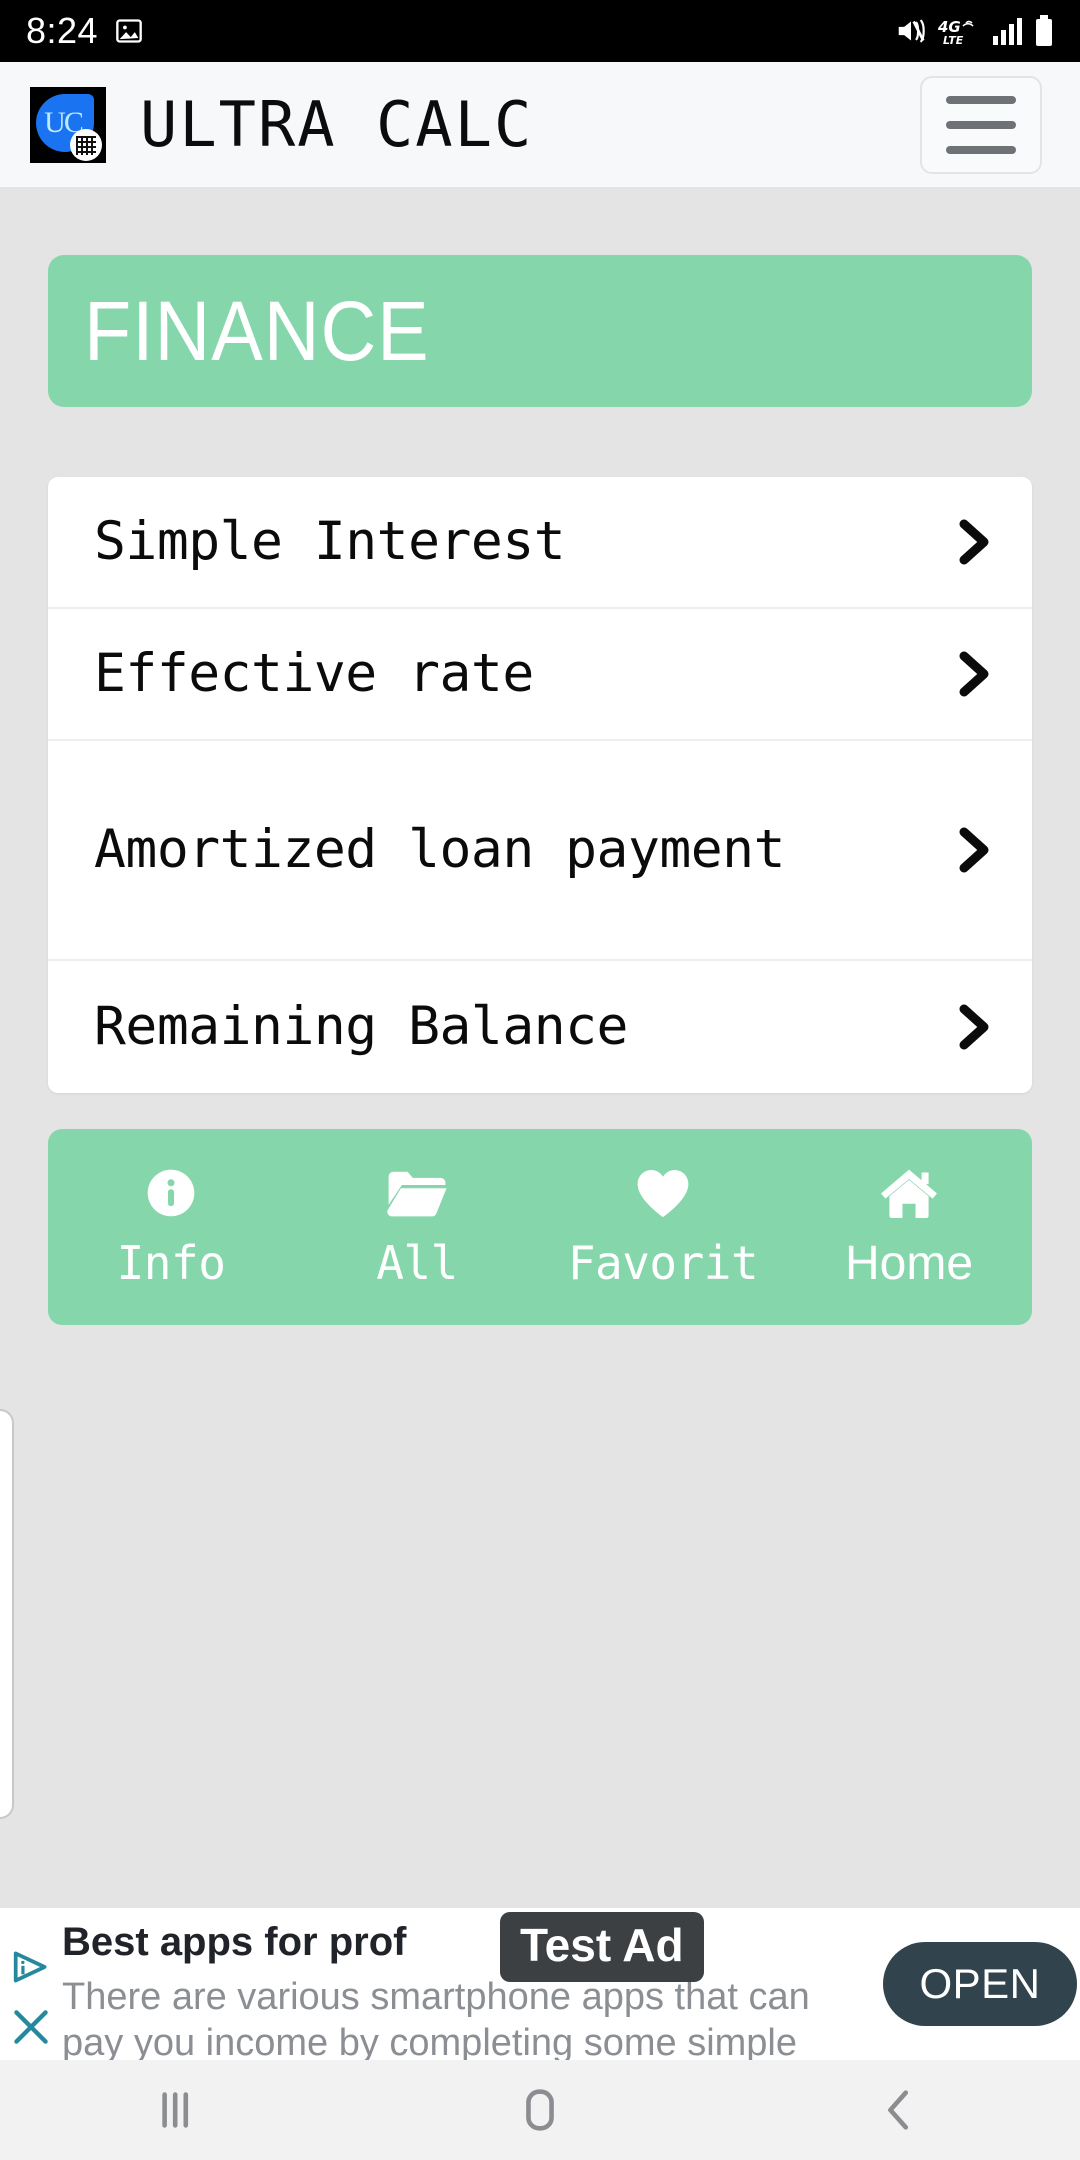  I want to click on svg-text: LTE, so click(953, 40).